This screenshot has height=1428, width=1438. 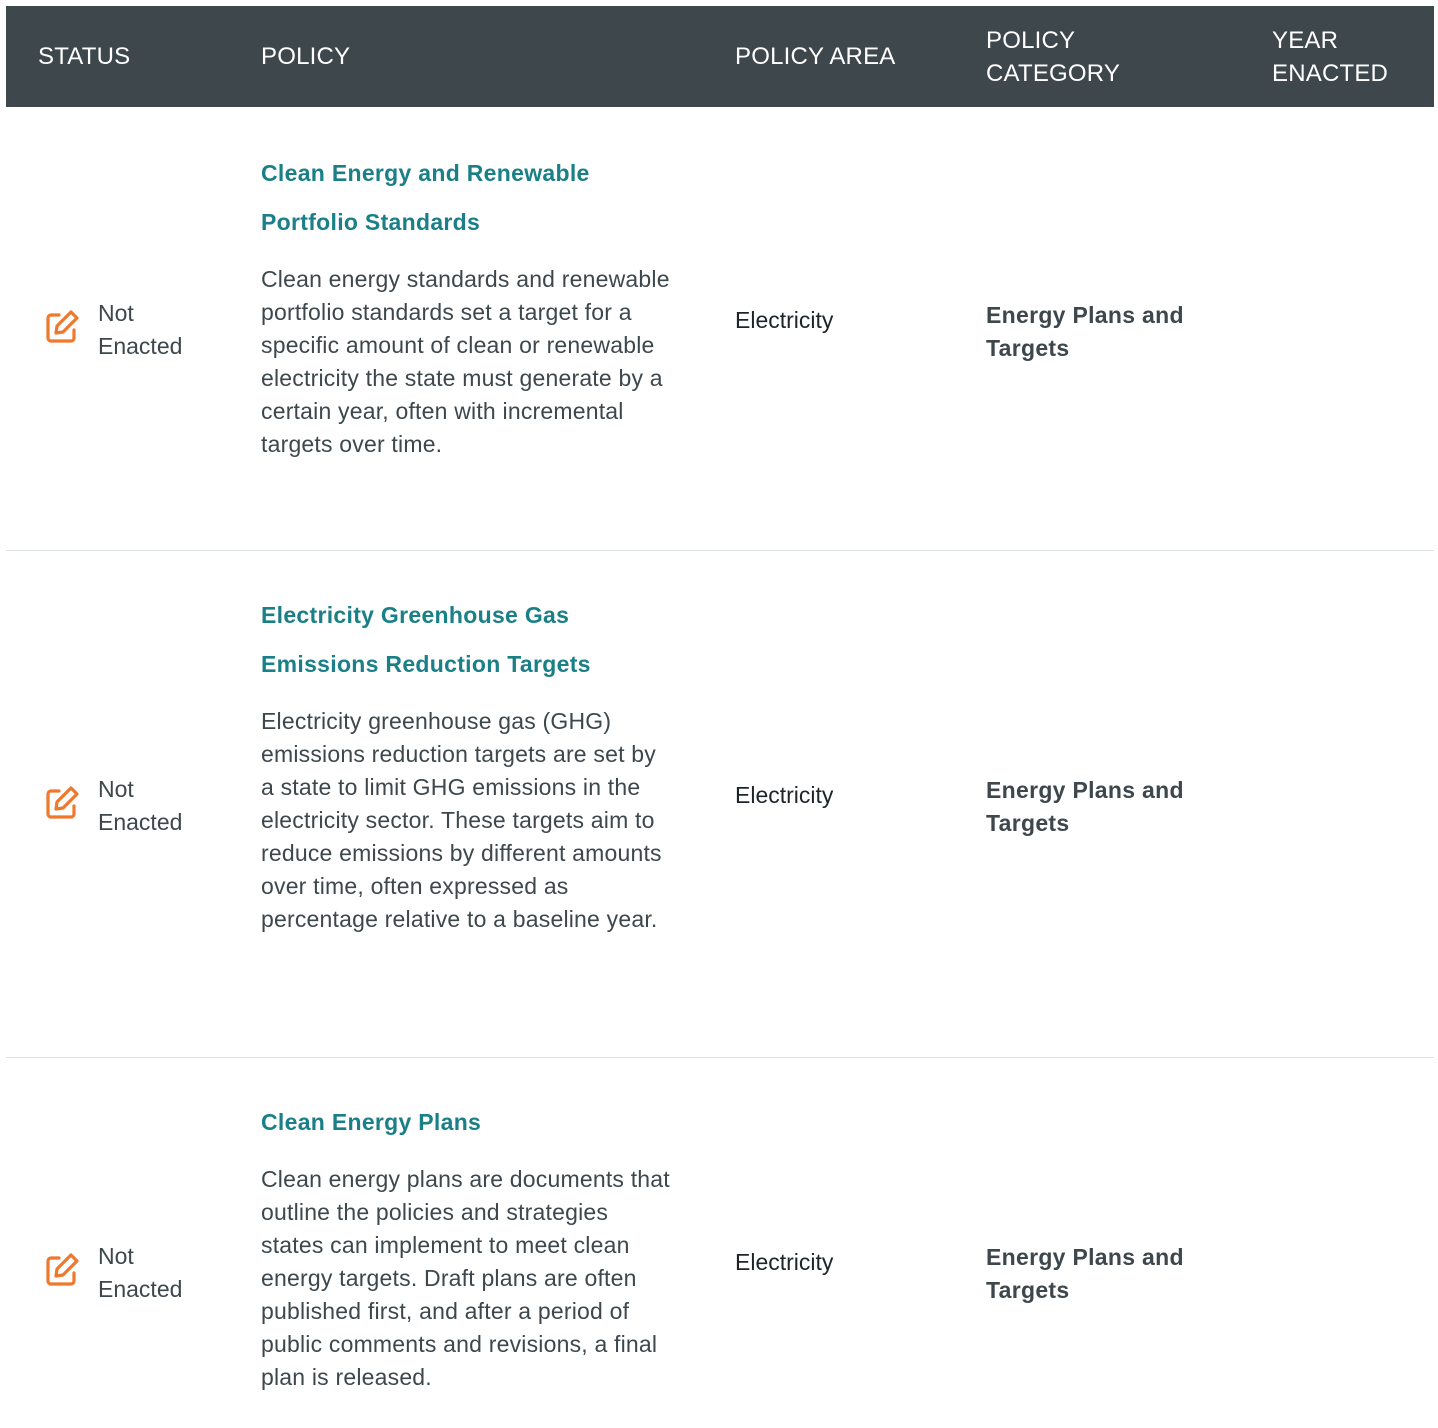 What do you see at coordinates (845, 56) in the screenshot?
I see `header-policy-area: POLICY AREA` at bounding box center [845, 56].